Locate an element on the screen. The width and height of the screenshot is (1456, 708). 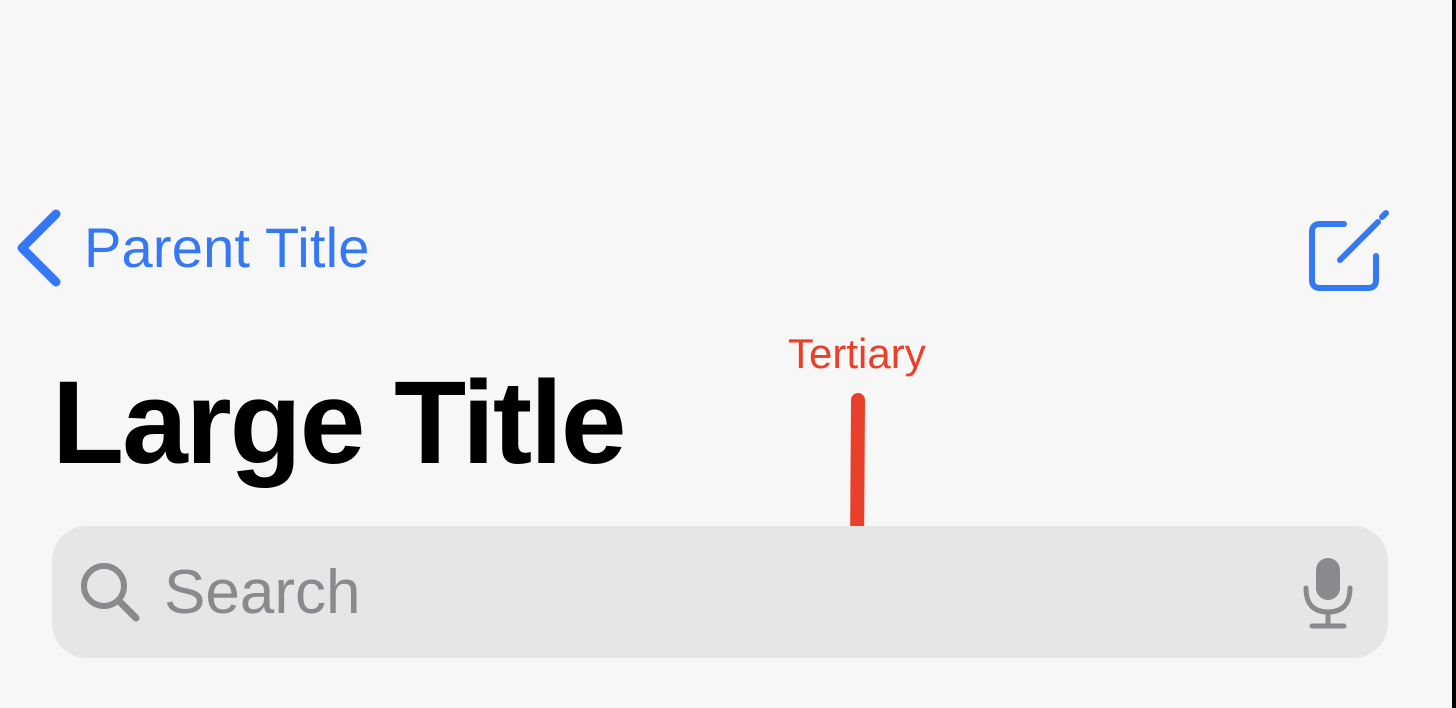
magnifying-glass-icon is located at coordinates (110, 592).